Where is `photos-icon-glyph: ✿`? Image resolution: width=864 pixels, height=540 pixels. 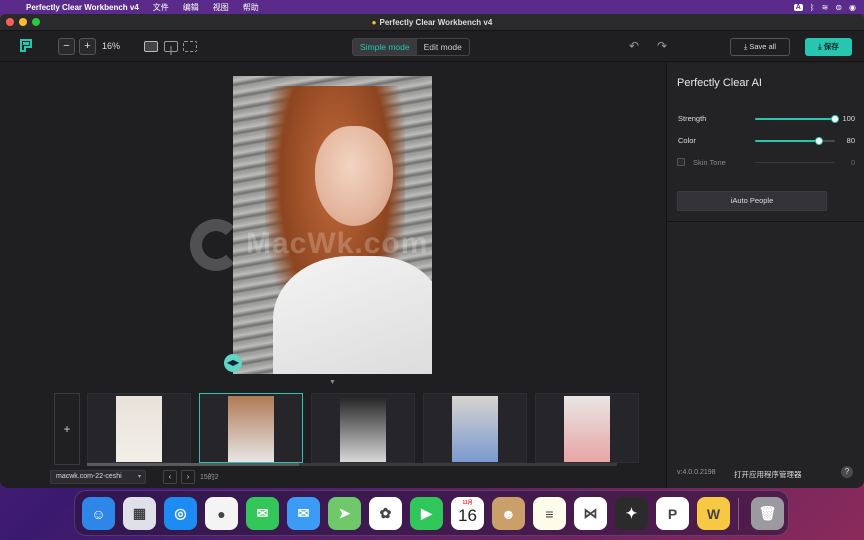 photos-icon-glyph: ✿ is located at coordinates (385, 513).